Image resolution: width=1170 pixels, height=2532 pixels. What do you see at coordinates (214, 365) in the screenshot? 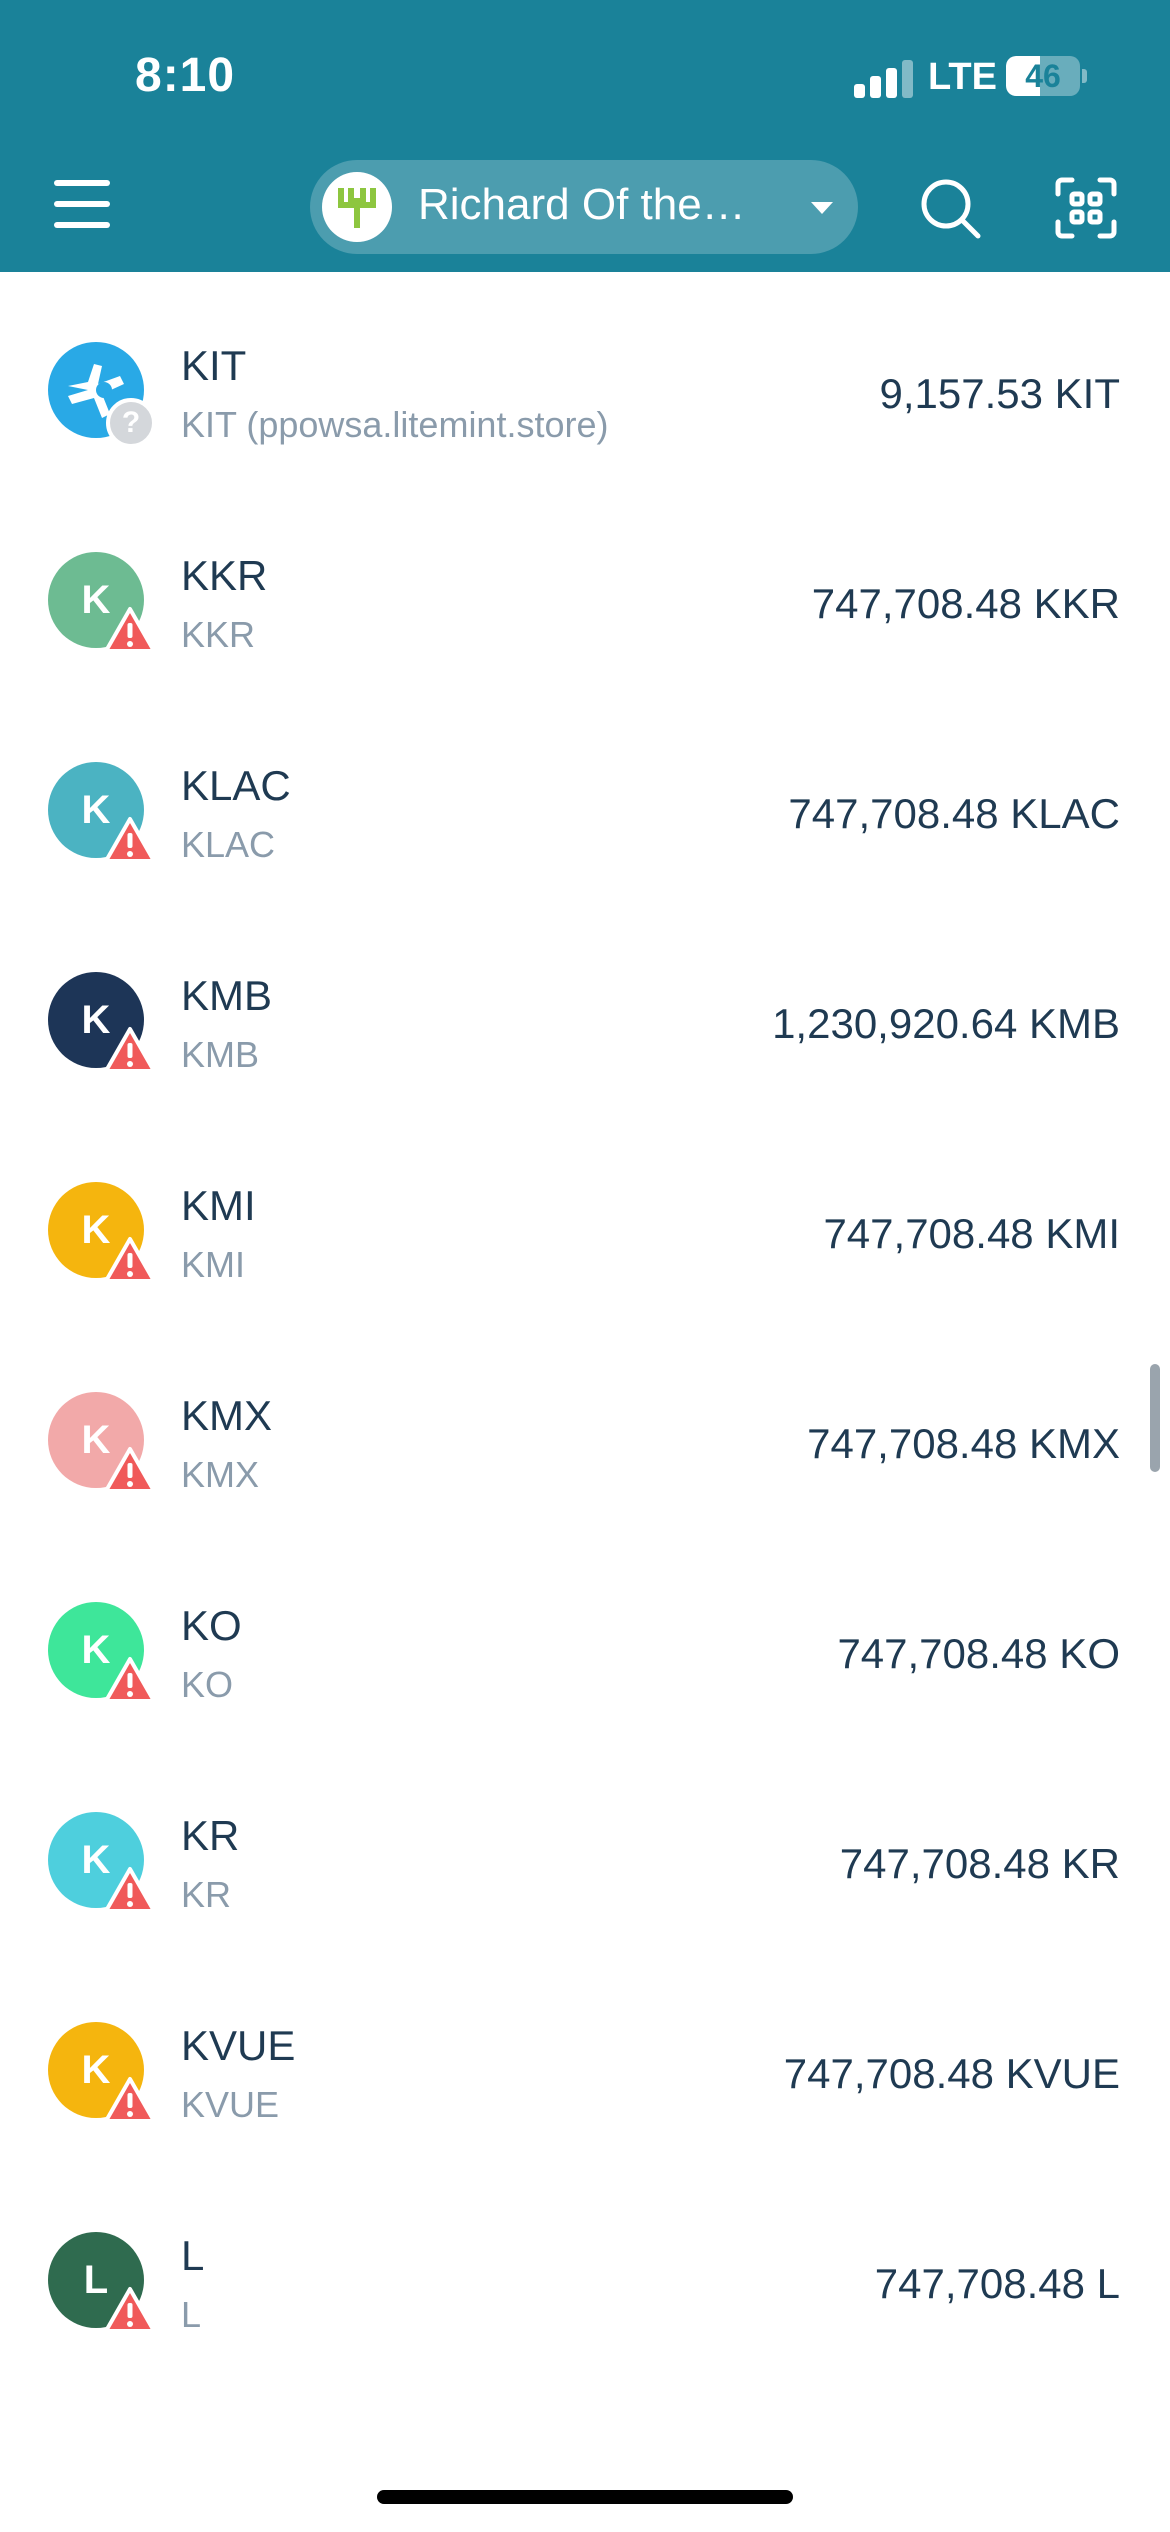
I see `asset-name: KIT` at bounding box center [214, 365].